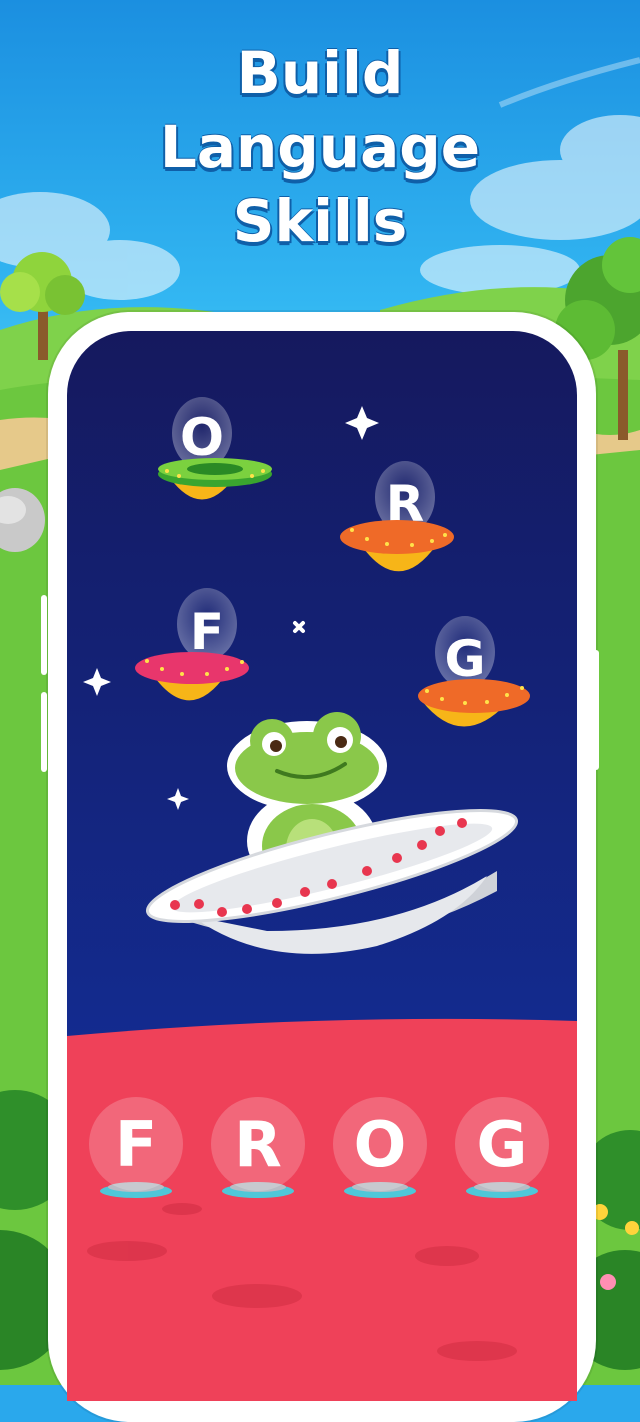 Image resolution: width=640 pixels, height=1422 pixels. Describe the element at coordinates (502, 1144) in the screenshot. I see `answer-letter-4: G` at that location.